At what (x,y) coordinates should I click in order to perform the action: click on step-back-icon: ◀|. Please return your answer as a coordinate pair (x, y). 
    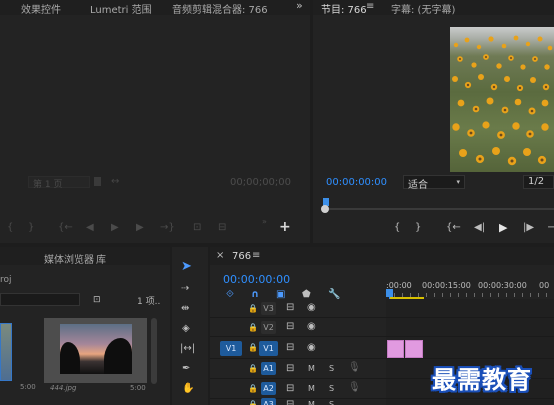
    Looking at the image, I should click on (479, 228).